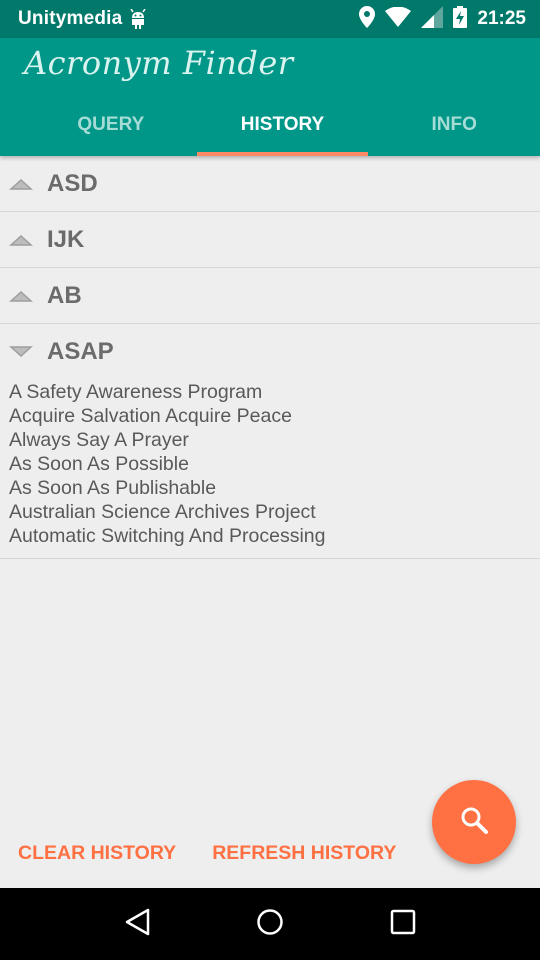 This screenshot has width=540, height=960. I want to click on location-icon, so click(367, 19).